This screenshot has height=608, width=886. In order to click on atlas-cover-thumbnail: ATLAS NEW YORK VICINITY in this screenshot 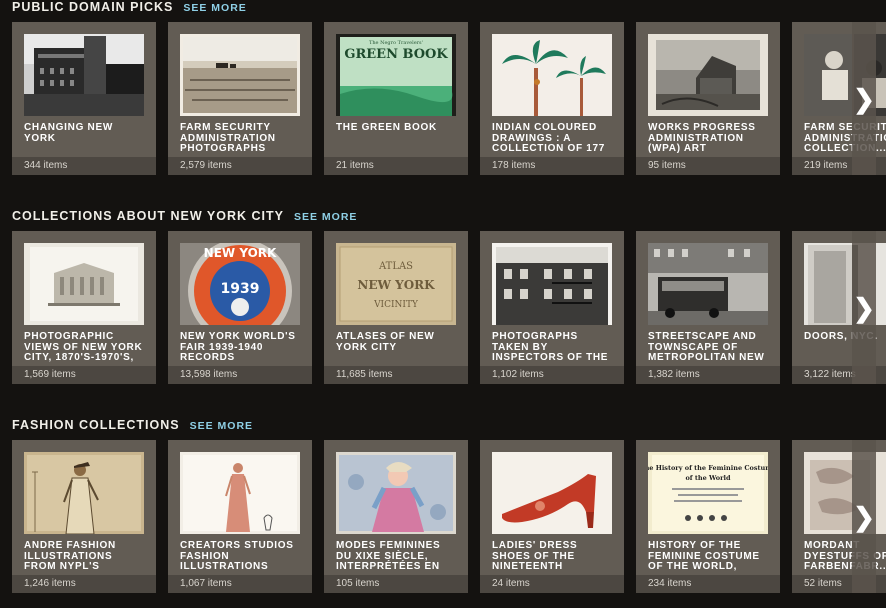, I will do `click(396, 284)`.